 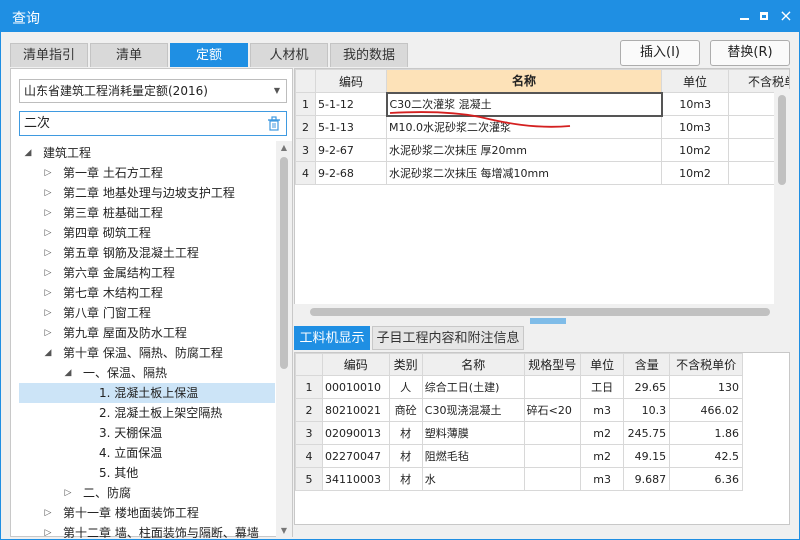 What do you see at coordinates (147, 253) in the screenshot?
I see `tree-item: ▷ 第五章 钢筋及混凝土工程` at bounding box center [147, 253].